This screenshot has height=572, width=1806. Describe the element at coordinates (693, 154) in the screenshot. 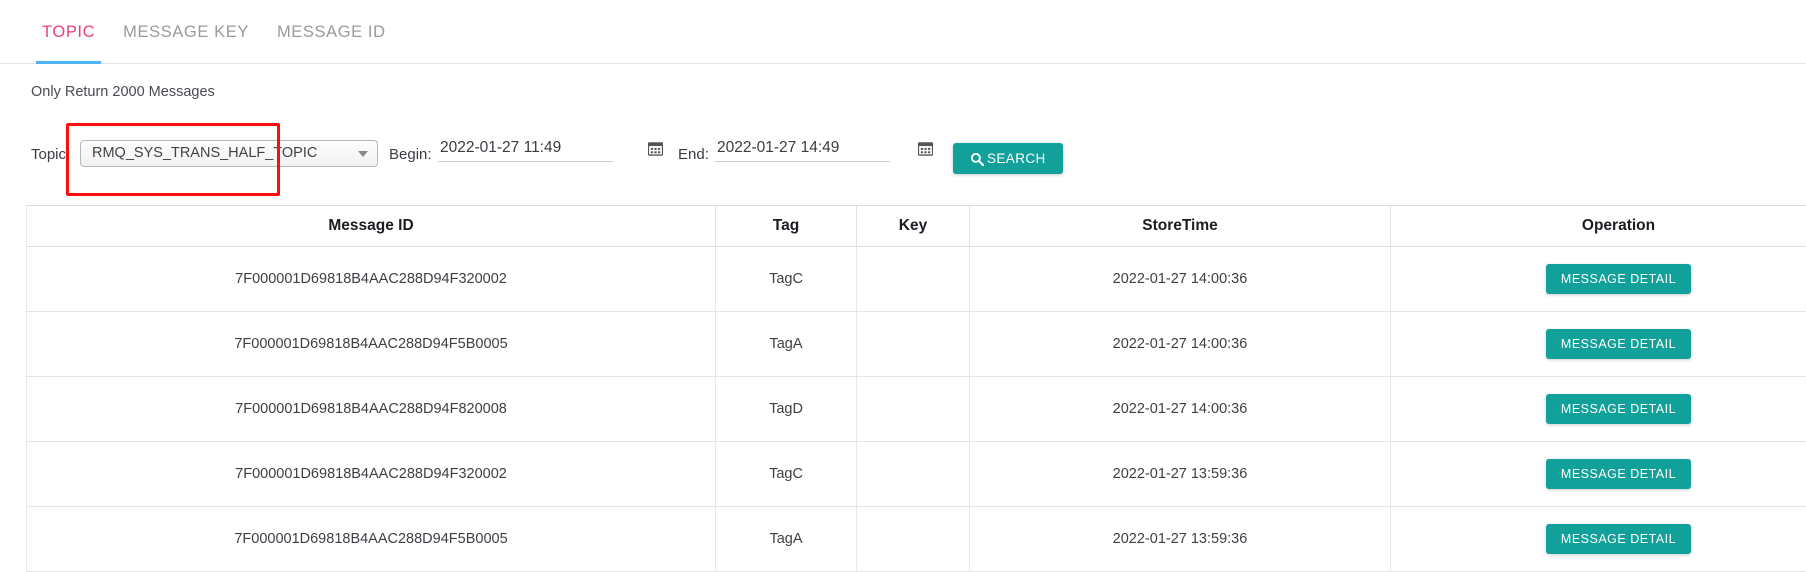

I see `end-label: End:` at that location.